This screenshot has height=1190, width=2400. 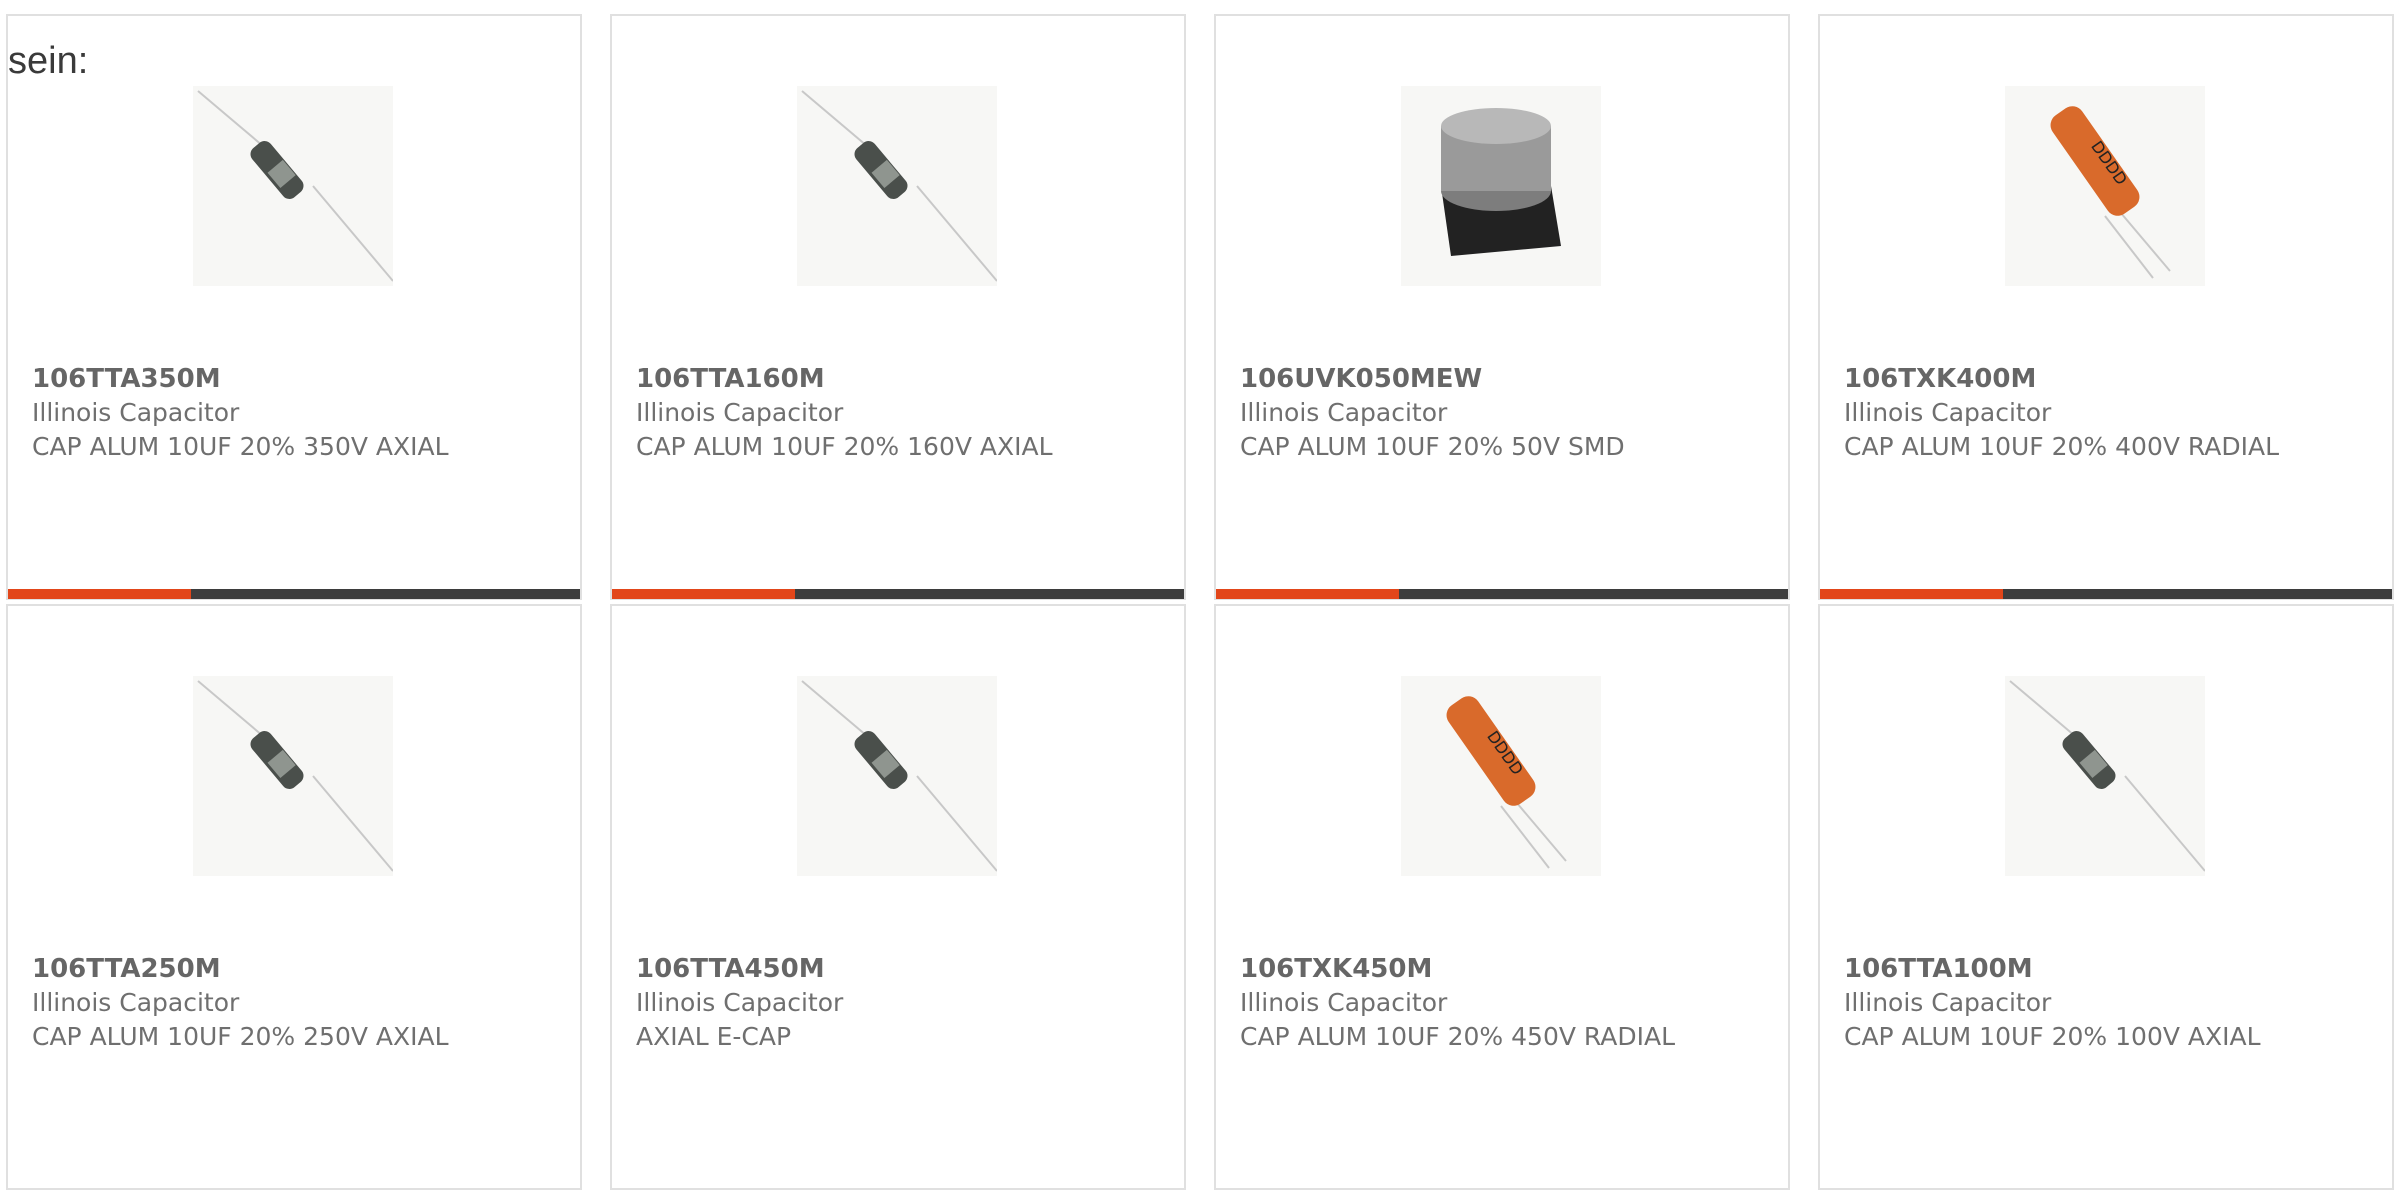 I want to click on intro-text: sein:, so click(x=48, y=61).